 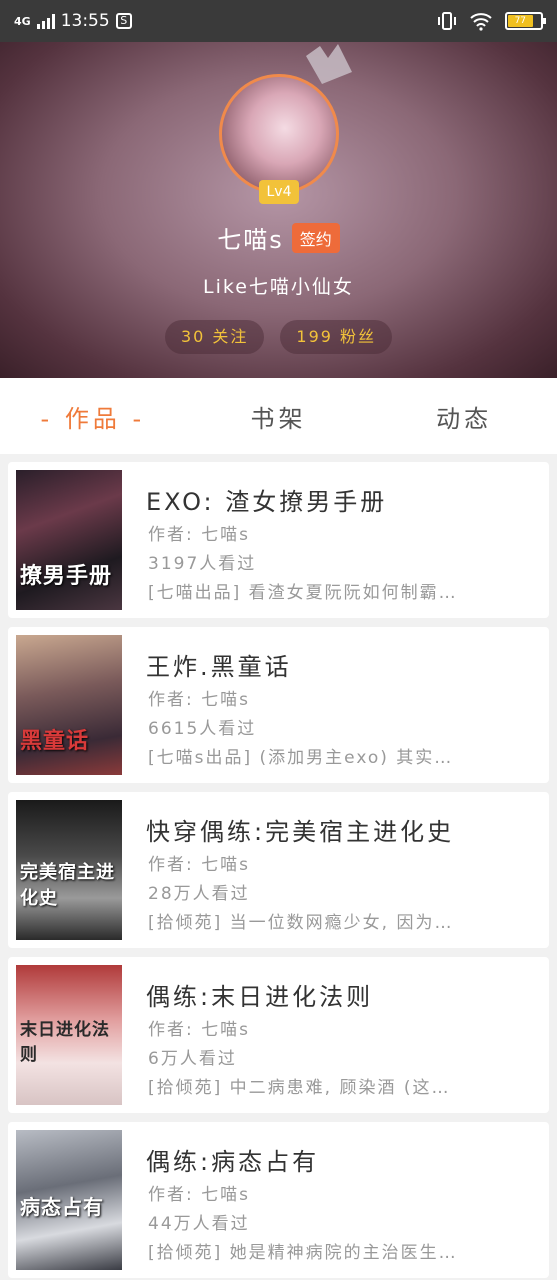 I want to click on vibrate-icon, so click(x=447, y=21).